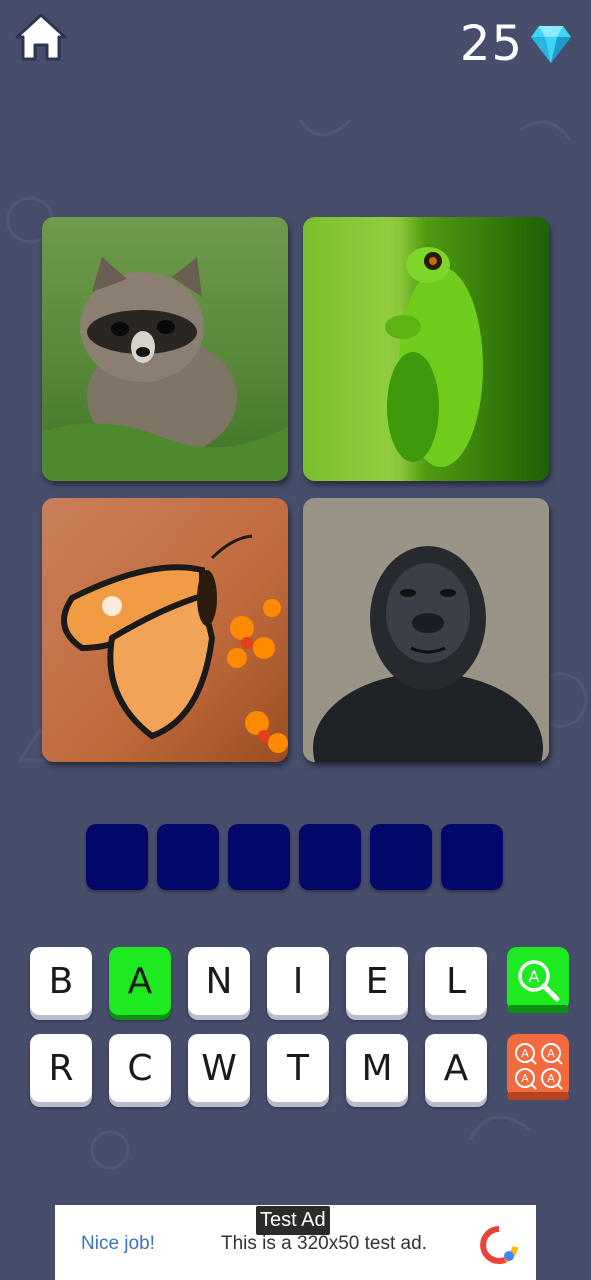 The width and height of the screenshot is (591, 1280). Describe the element at coordinates (298, 1068) in the screenshot. I see `letter-key-t: T` at that location.